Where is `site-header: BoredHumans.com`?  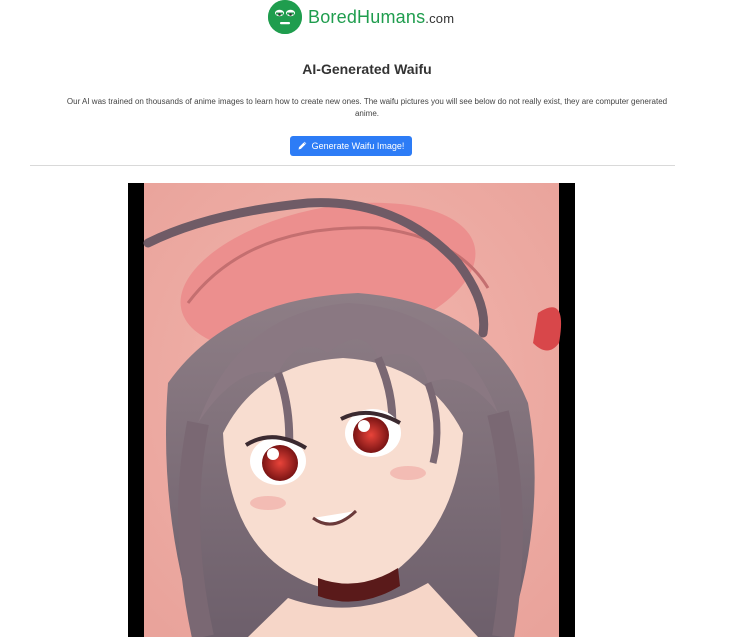 site-header: BoredHumans.com is located at coordinates (367, 18).